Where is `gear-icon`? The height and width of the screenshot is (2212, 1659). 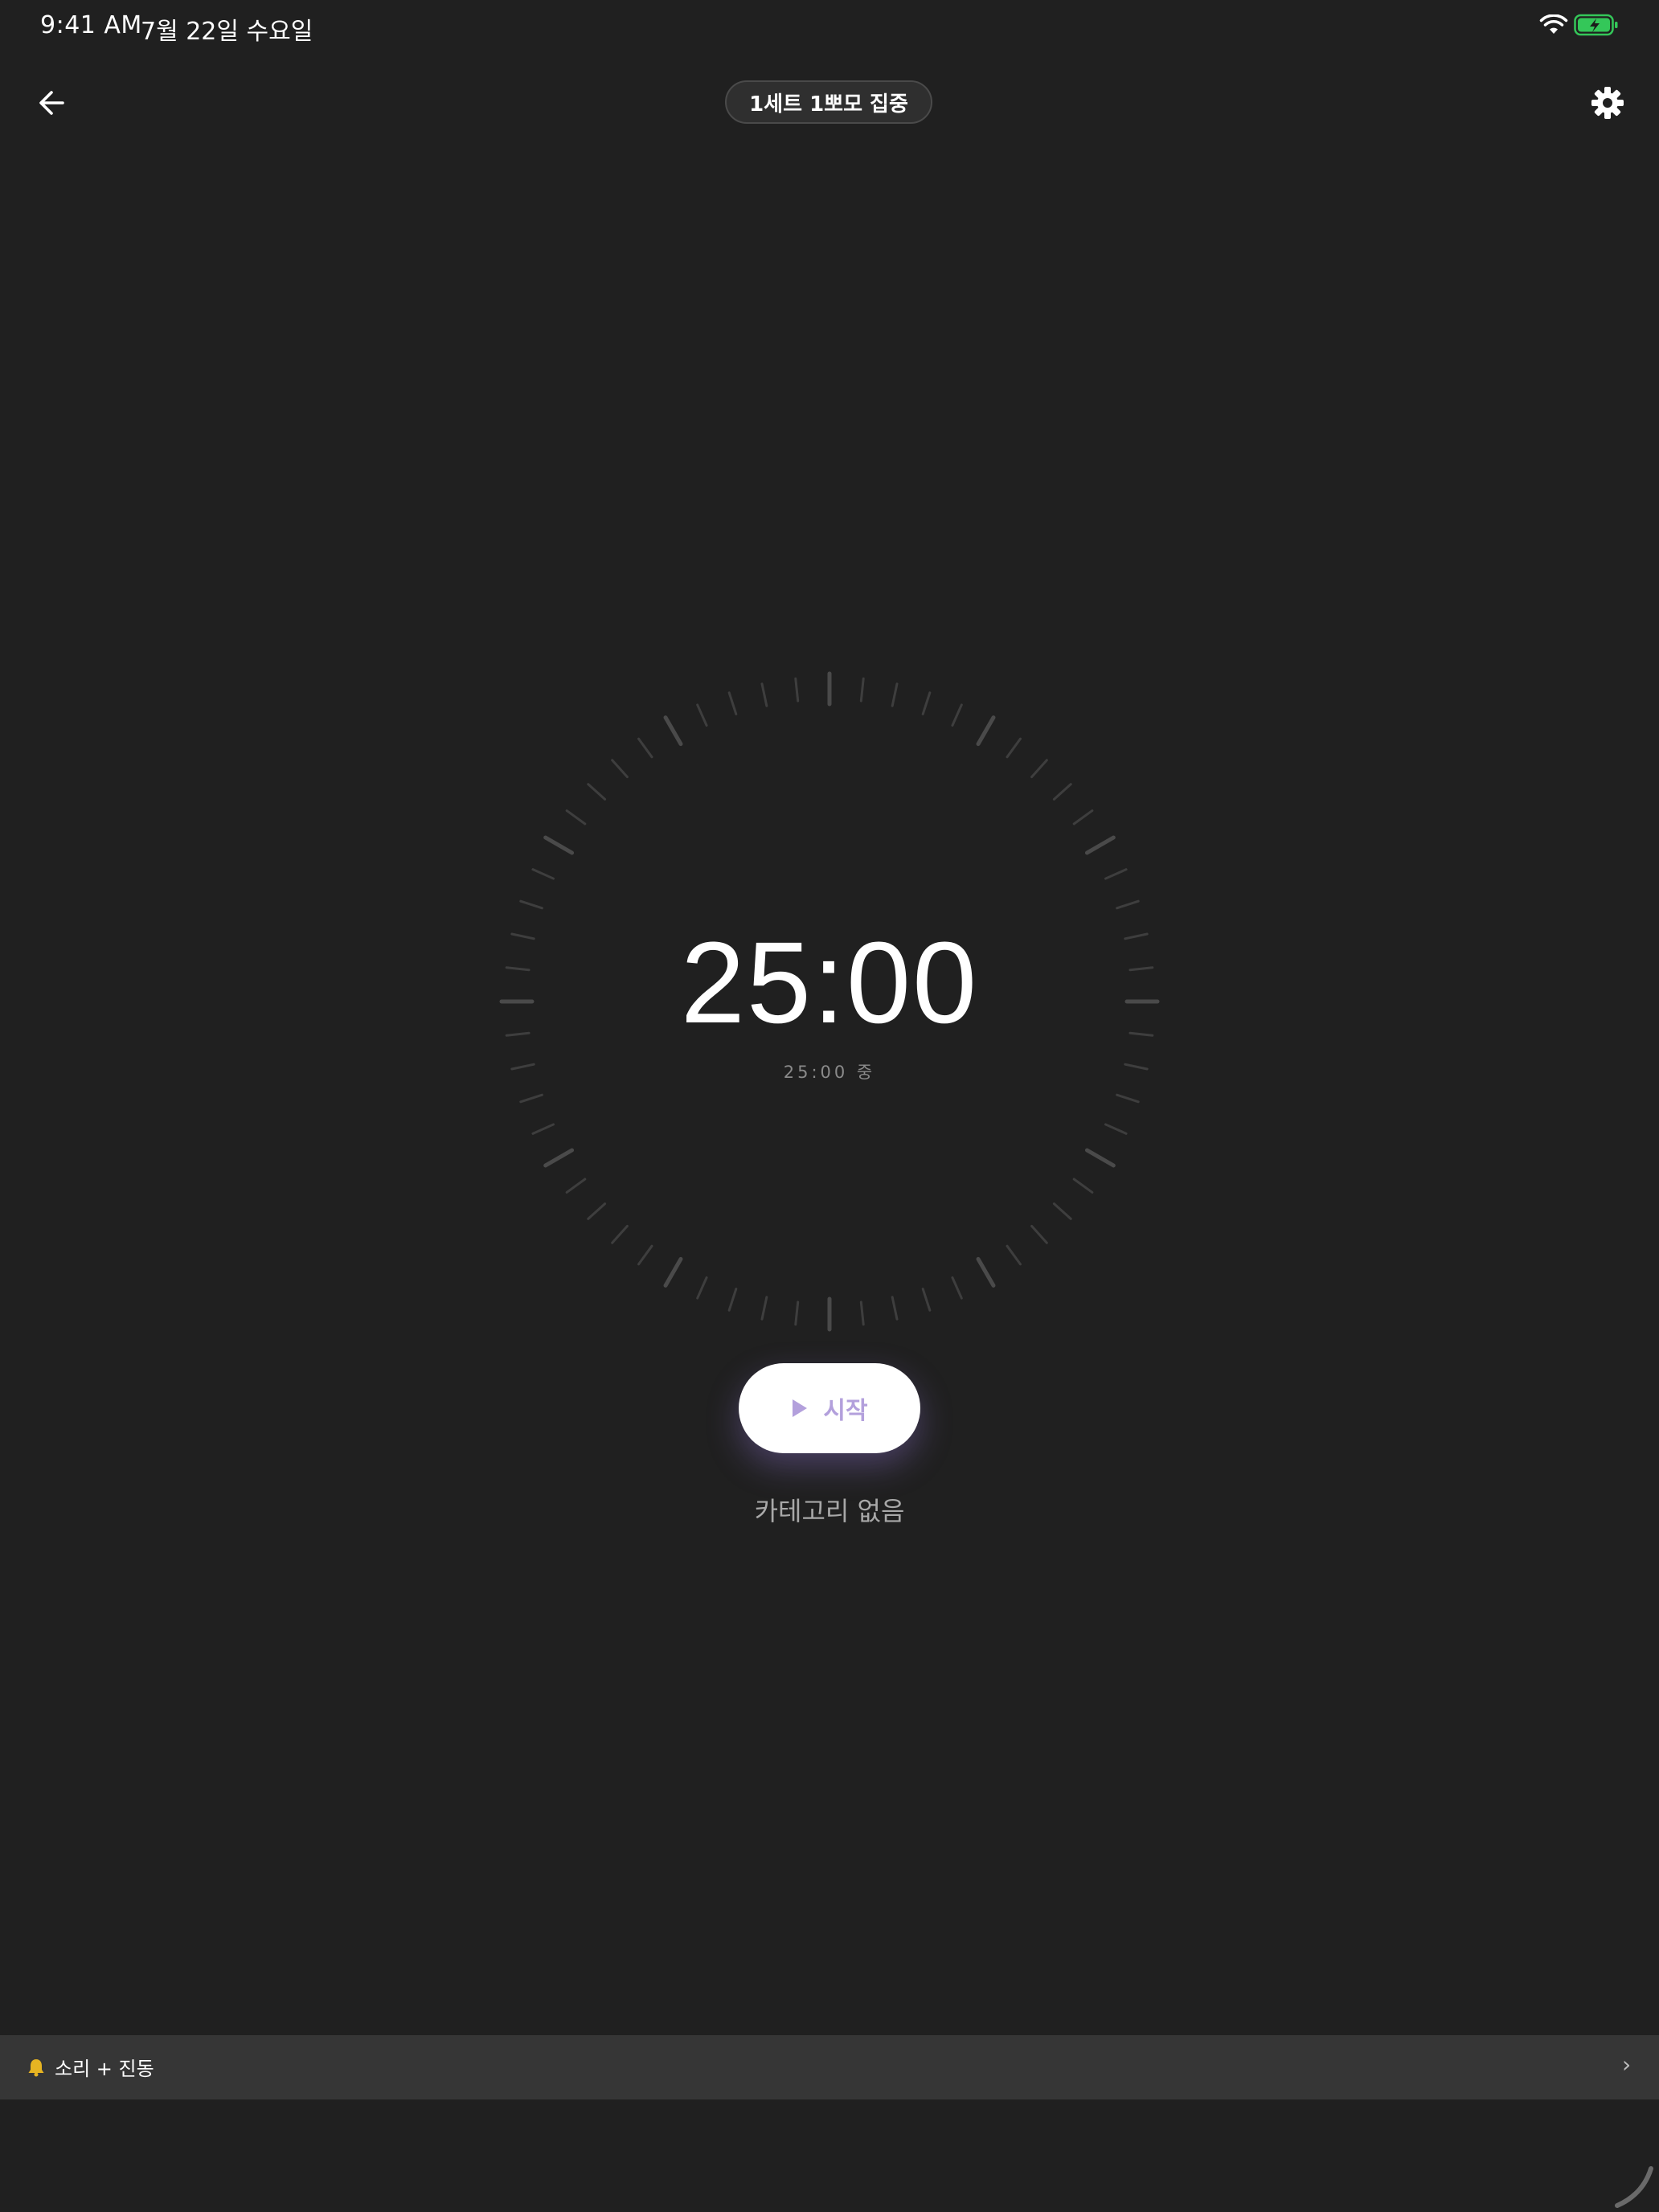 gear-icon is located at coordinates (1607, 103).